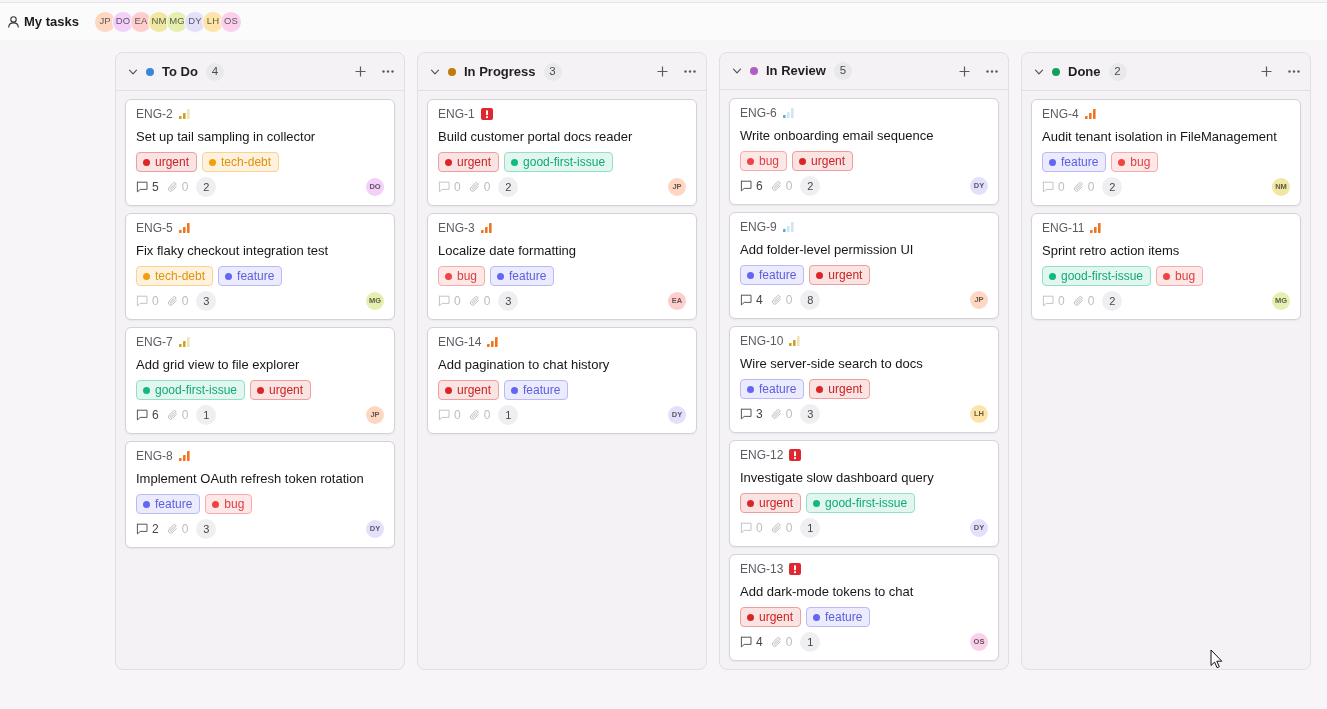 The image size is (1327, 709). What do you see at coordinates (1117, 71) in the screenshot?
I see `task-count: 2` at bounding box center [1117, 71].